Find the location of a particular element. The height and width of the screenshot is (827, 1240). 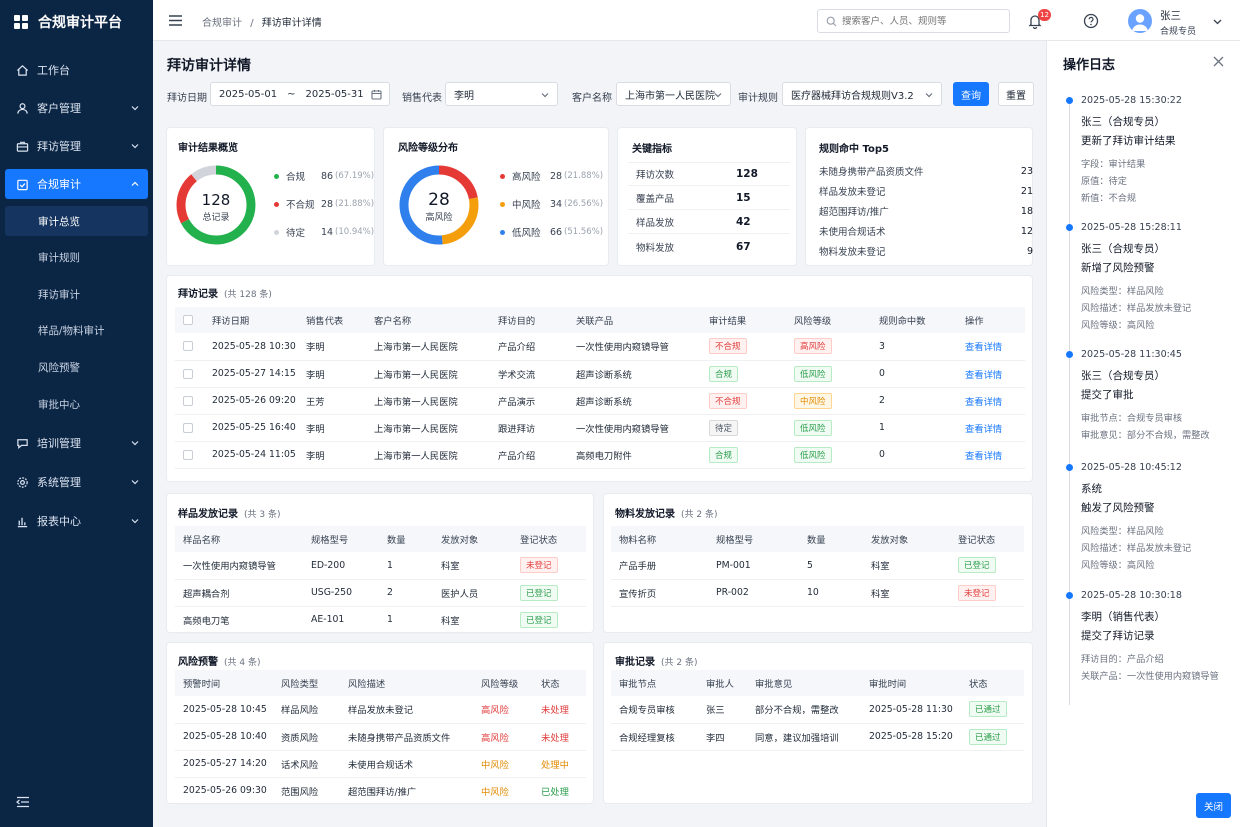

column-header: 拜访目的 is located at coordinates (529, 320).